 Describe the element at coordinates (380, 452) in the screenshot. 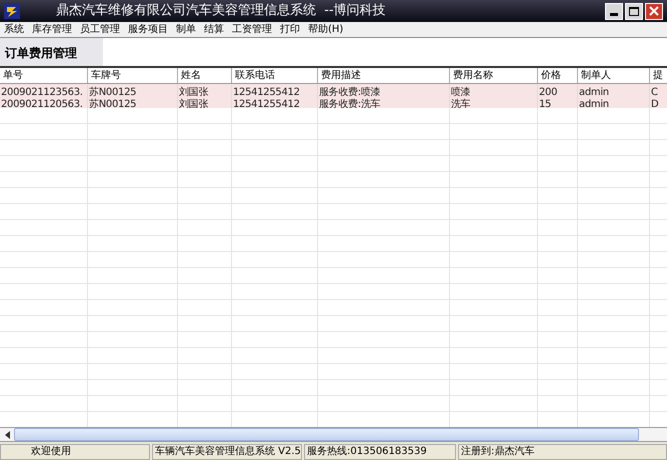

I see `status-text: 服务热线:013506183539` at that location.